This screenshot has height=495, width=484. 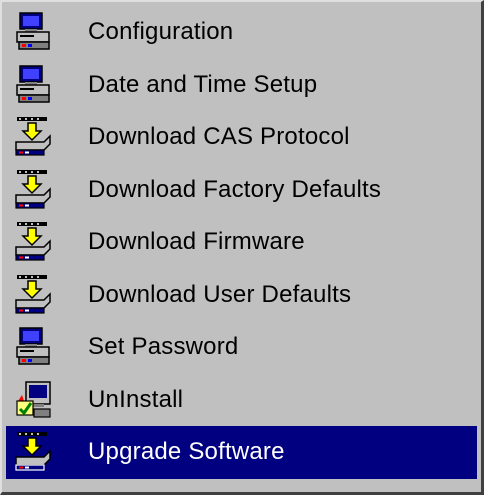 I want to click on menu-item-upgrade-software: Upgrade Software, so click(x=241, y=452).